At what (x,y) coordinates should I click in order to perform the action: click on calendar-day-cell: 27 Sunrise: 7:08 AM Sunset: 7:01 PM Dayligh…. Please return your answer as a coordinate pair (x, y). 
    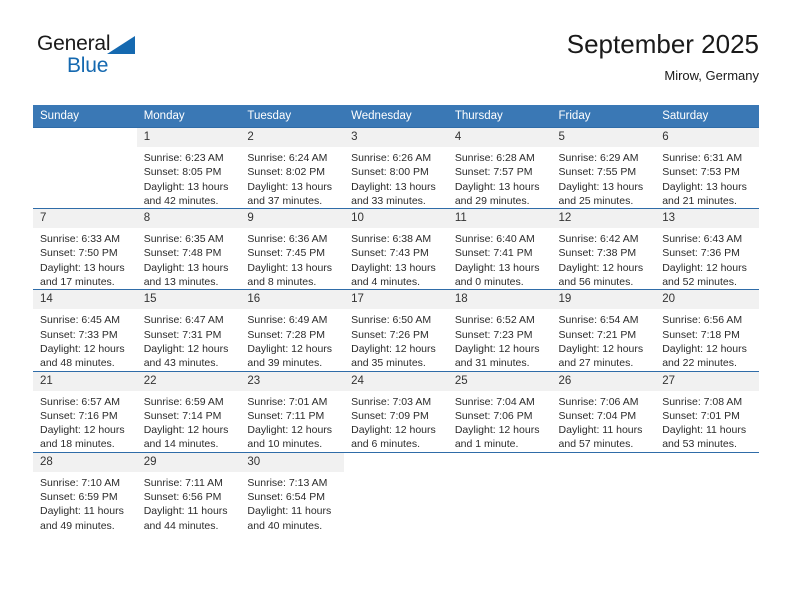
    Looking at the image, I should click on (707, 411).